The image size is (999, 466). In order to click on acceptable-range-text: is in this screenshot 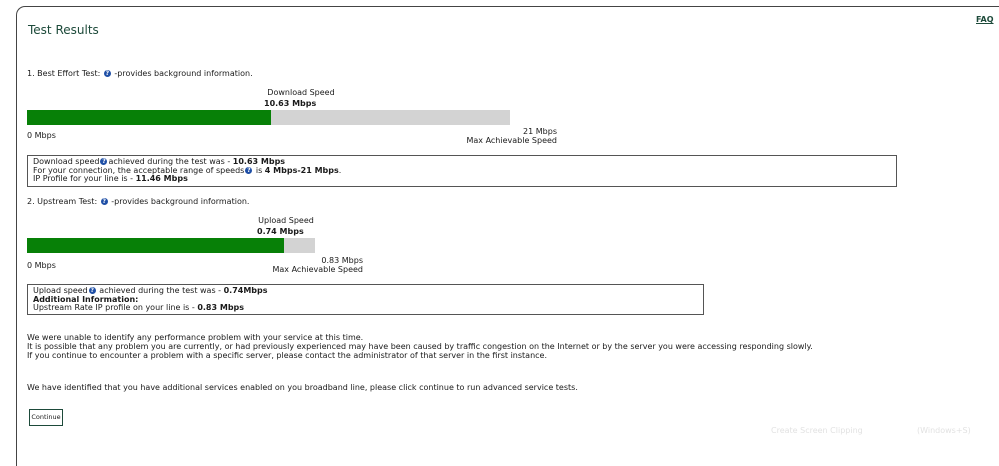, I will do `click(259, 170)`.